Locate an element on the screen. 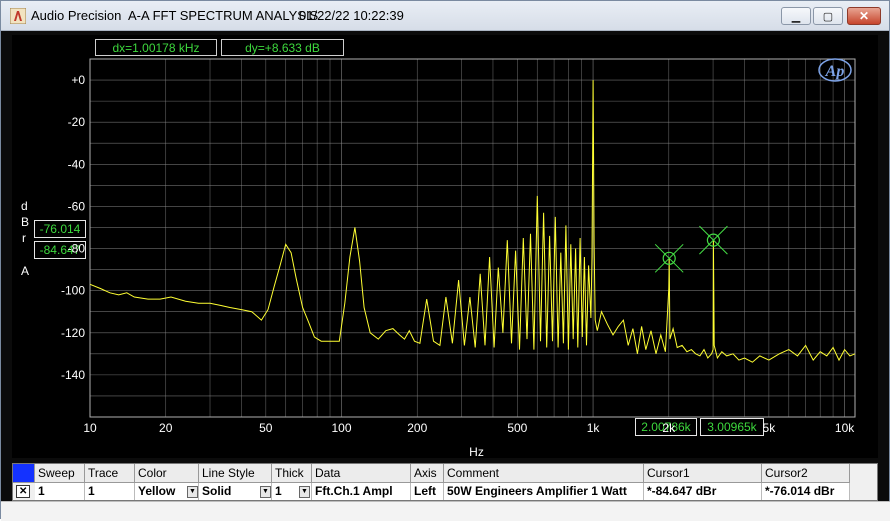 This screenshot has height=521, width=890. trace-enable-checkbox: ✕ is located at coordinates (23, 491).